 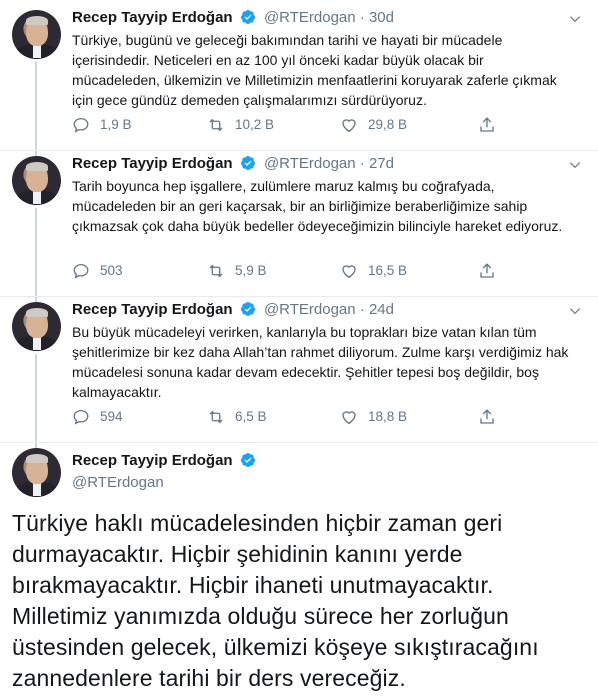 What do you see at coordinates (255, 124) in the screenshot?
I see `retweet-count: 10,2 B` at bounding box center [255, 124].